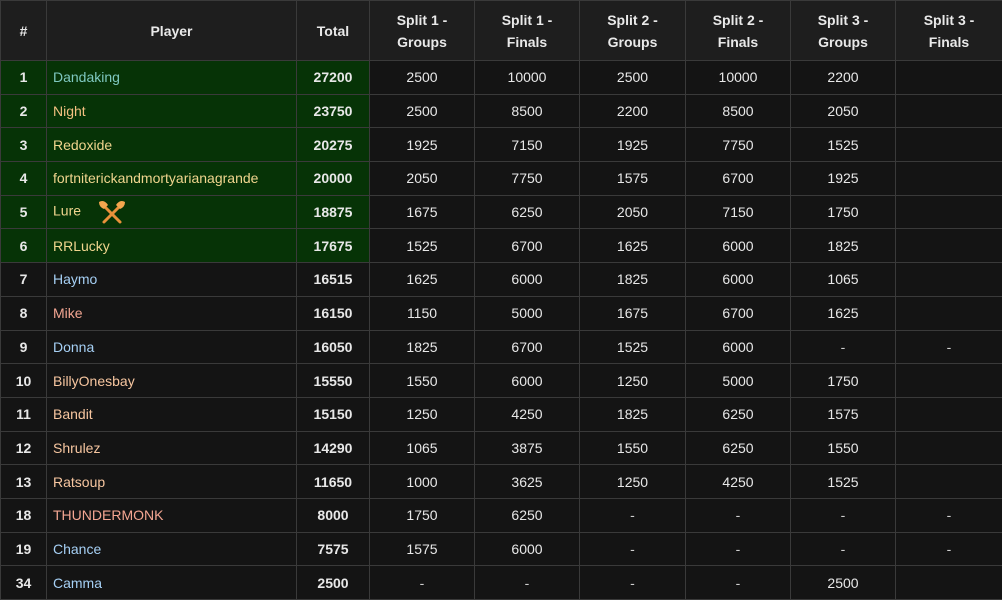  Describe the element at coordinates (422, 111) in the screenshot. I see `split1-groups-cell: 2500` at that location.